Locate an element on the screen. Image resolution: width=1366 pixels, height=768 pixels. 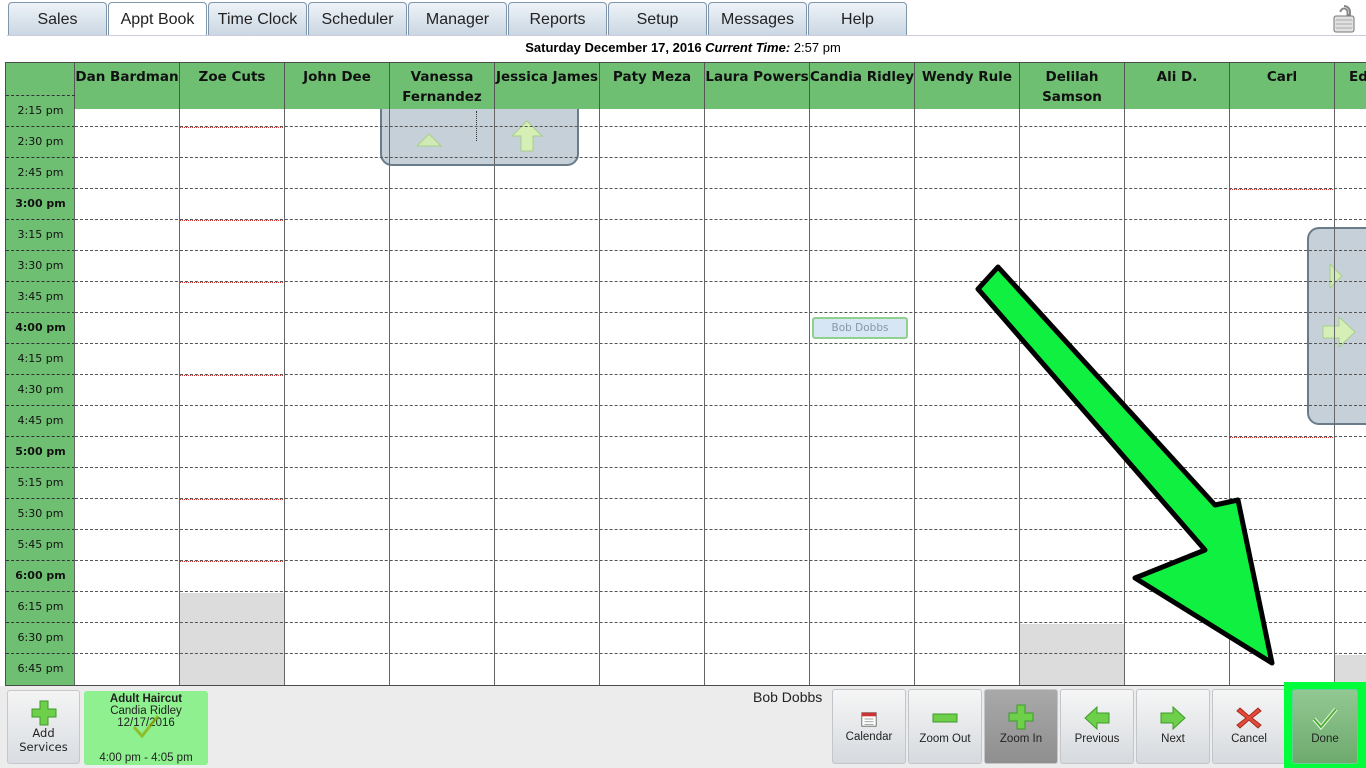
add-services-button: Add Services is located at coordinates (43, 727).